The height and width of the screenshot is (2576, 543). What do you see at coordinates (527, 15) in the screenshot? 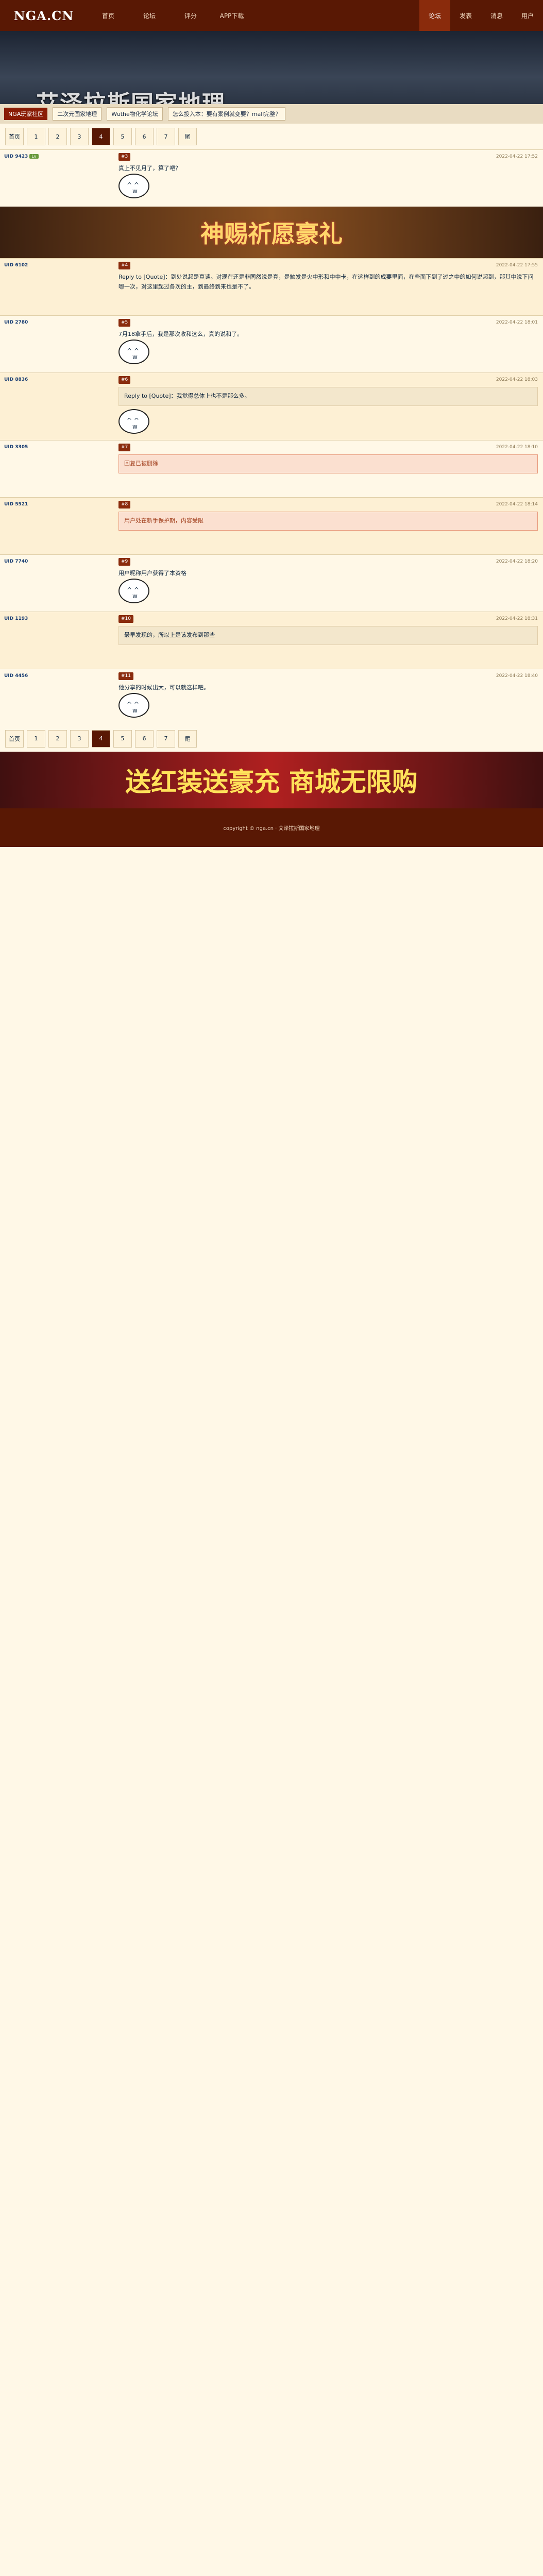
I see `nav-right-user: 用户` at bounding box center [527, 15].